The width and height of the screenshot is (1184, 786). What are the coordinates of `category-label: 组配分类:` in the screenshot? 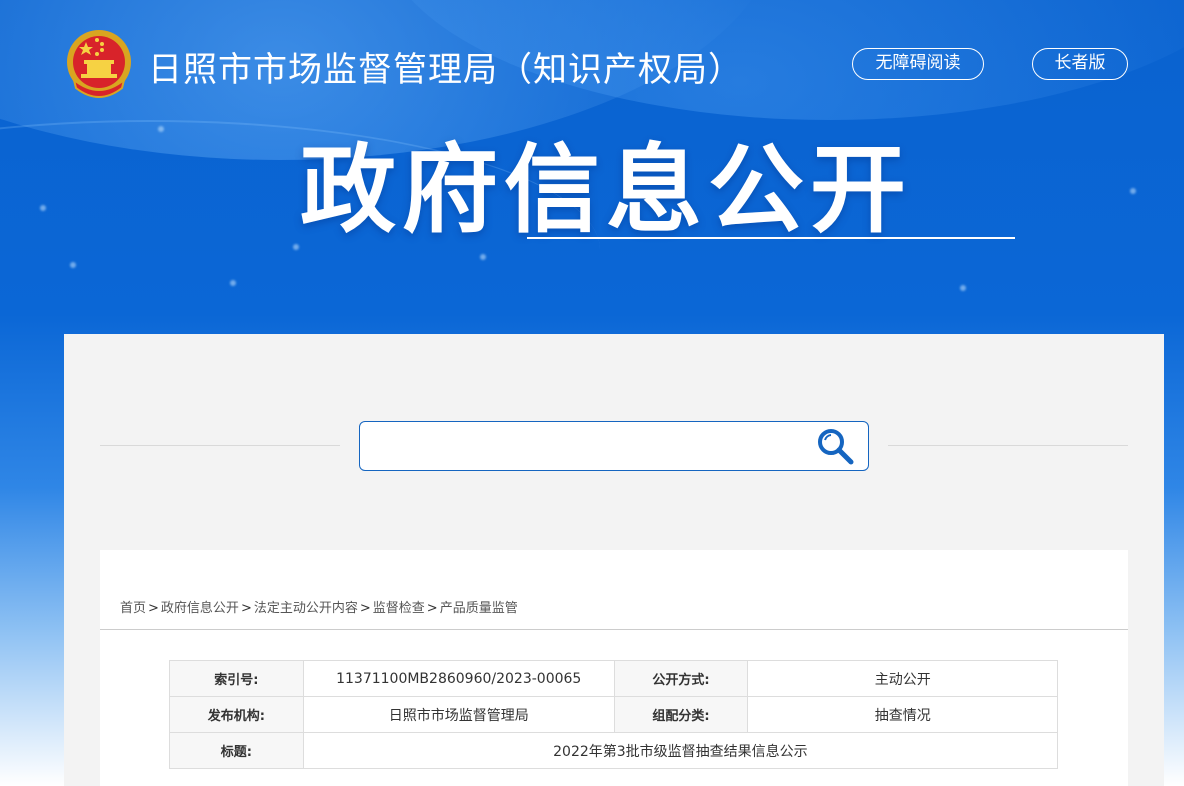 It's located at (681, 714).